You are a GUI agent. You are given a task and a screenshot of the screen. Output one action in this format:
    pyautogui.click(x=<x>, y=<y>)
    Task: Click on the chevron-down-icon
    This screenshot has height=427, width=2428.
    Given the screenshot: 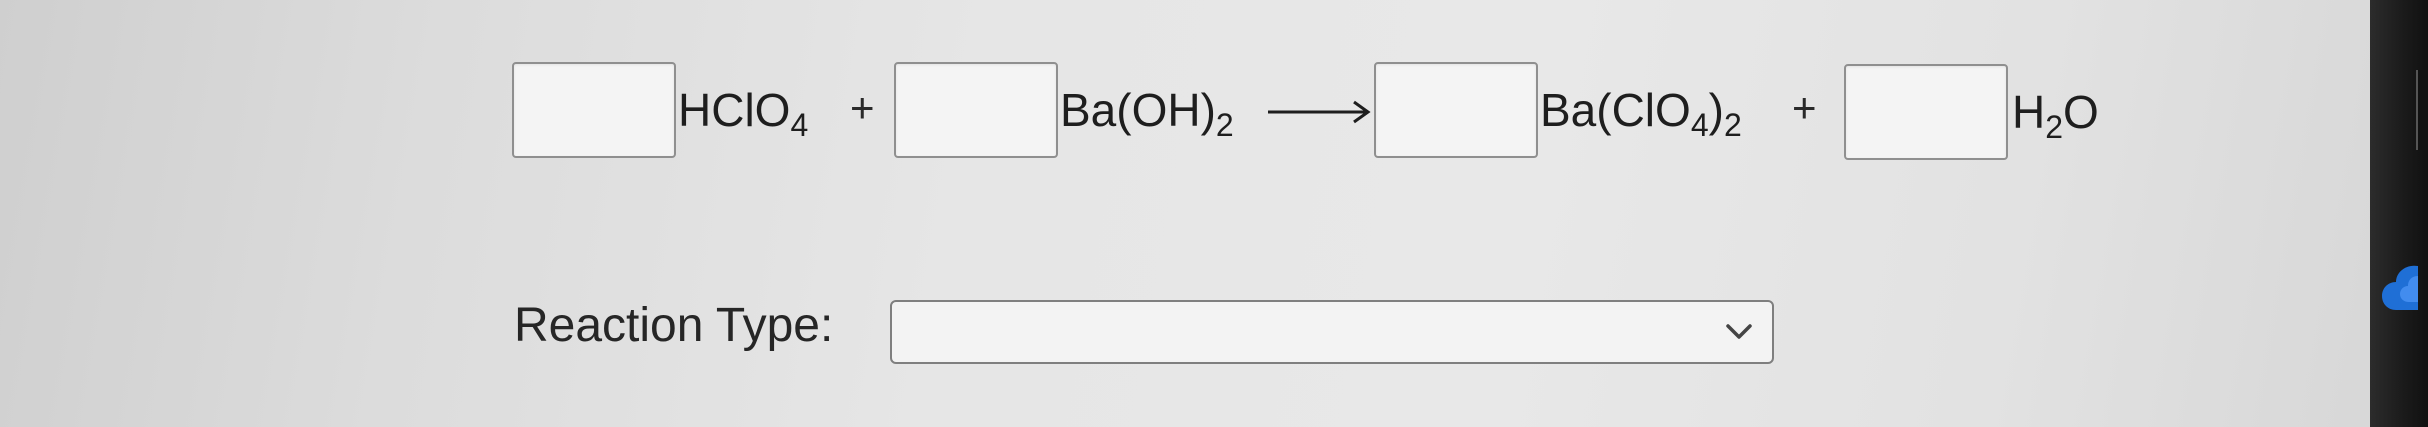 What is the action you would take?
    pyautogui.click(x=1739, y=331)
    